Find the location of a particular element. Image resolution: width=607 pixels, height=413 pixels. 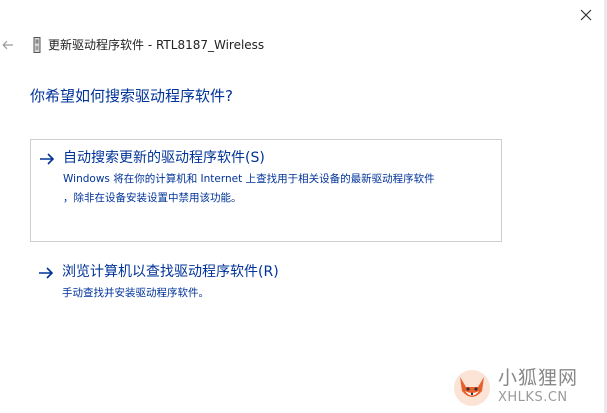

page-heading: 你希望如何搜索驱动程序软件? is located at coordinates (131, 96).